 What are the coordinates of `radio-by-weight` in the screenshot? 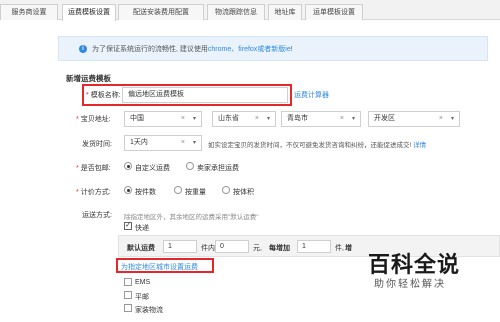 It's located at (178, 190).